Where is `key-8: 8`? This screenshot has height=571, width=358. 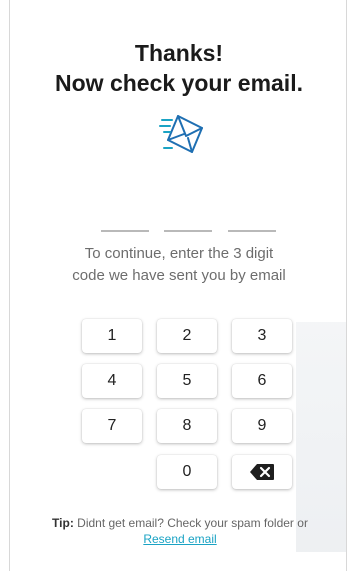
key-8: 8 is located at coordinates (187, 426).